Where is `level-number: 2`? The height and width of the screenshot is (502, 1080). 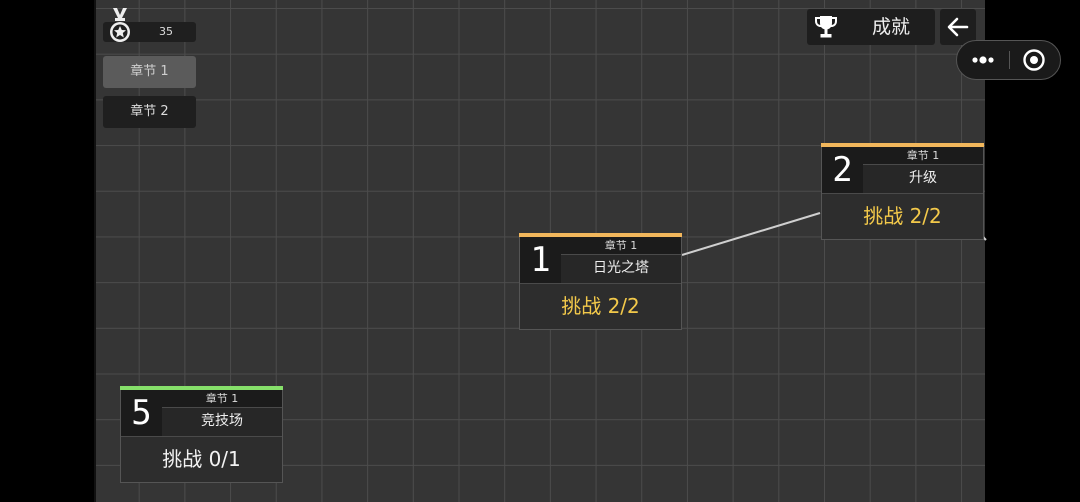 level-number: 2 is located at coordinates (842, 170).